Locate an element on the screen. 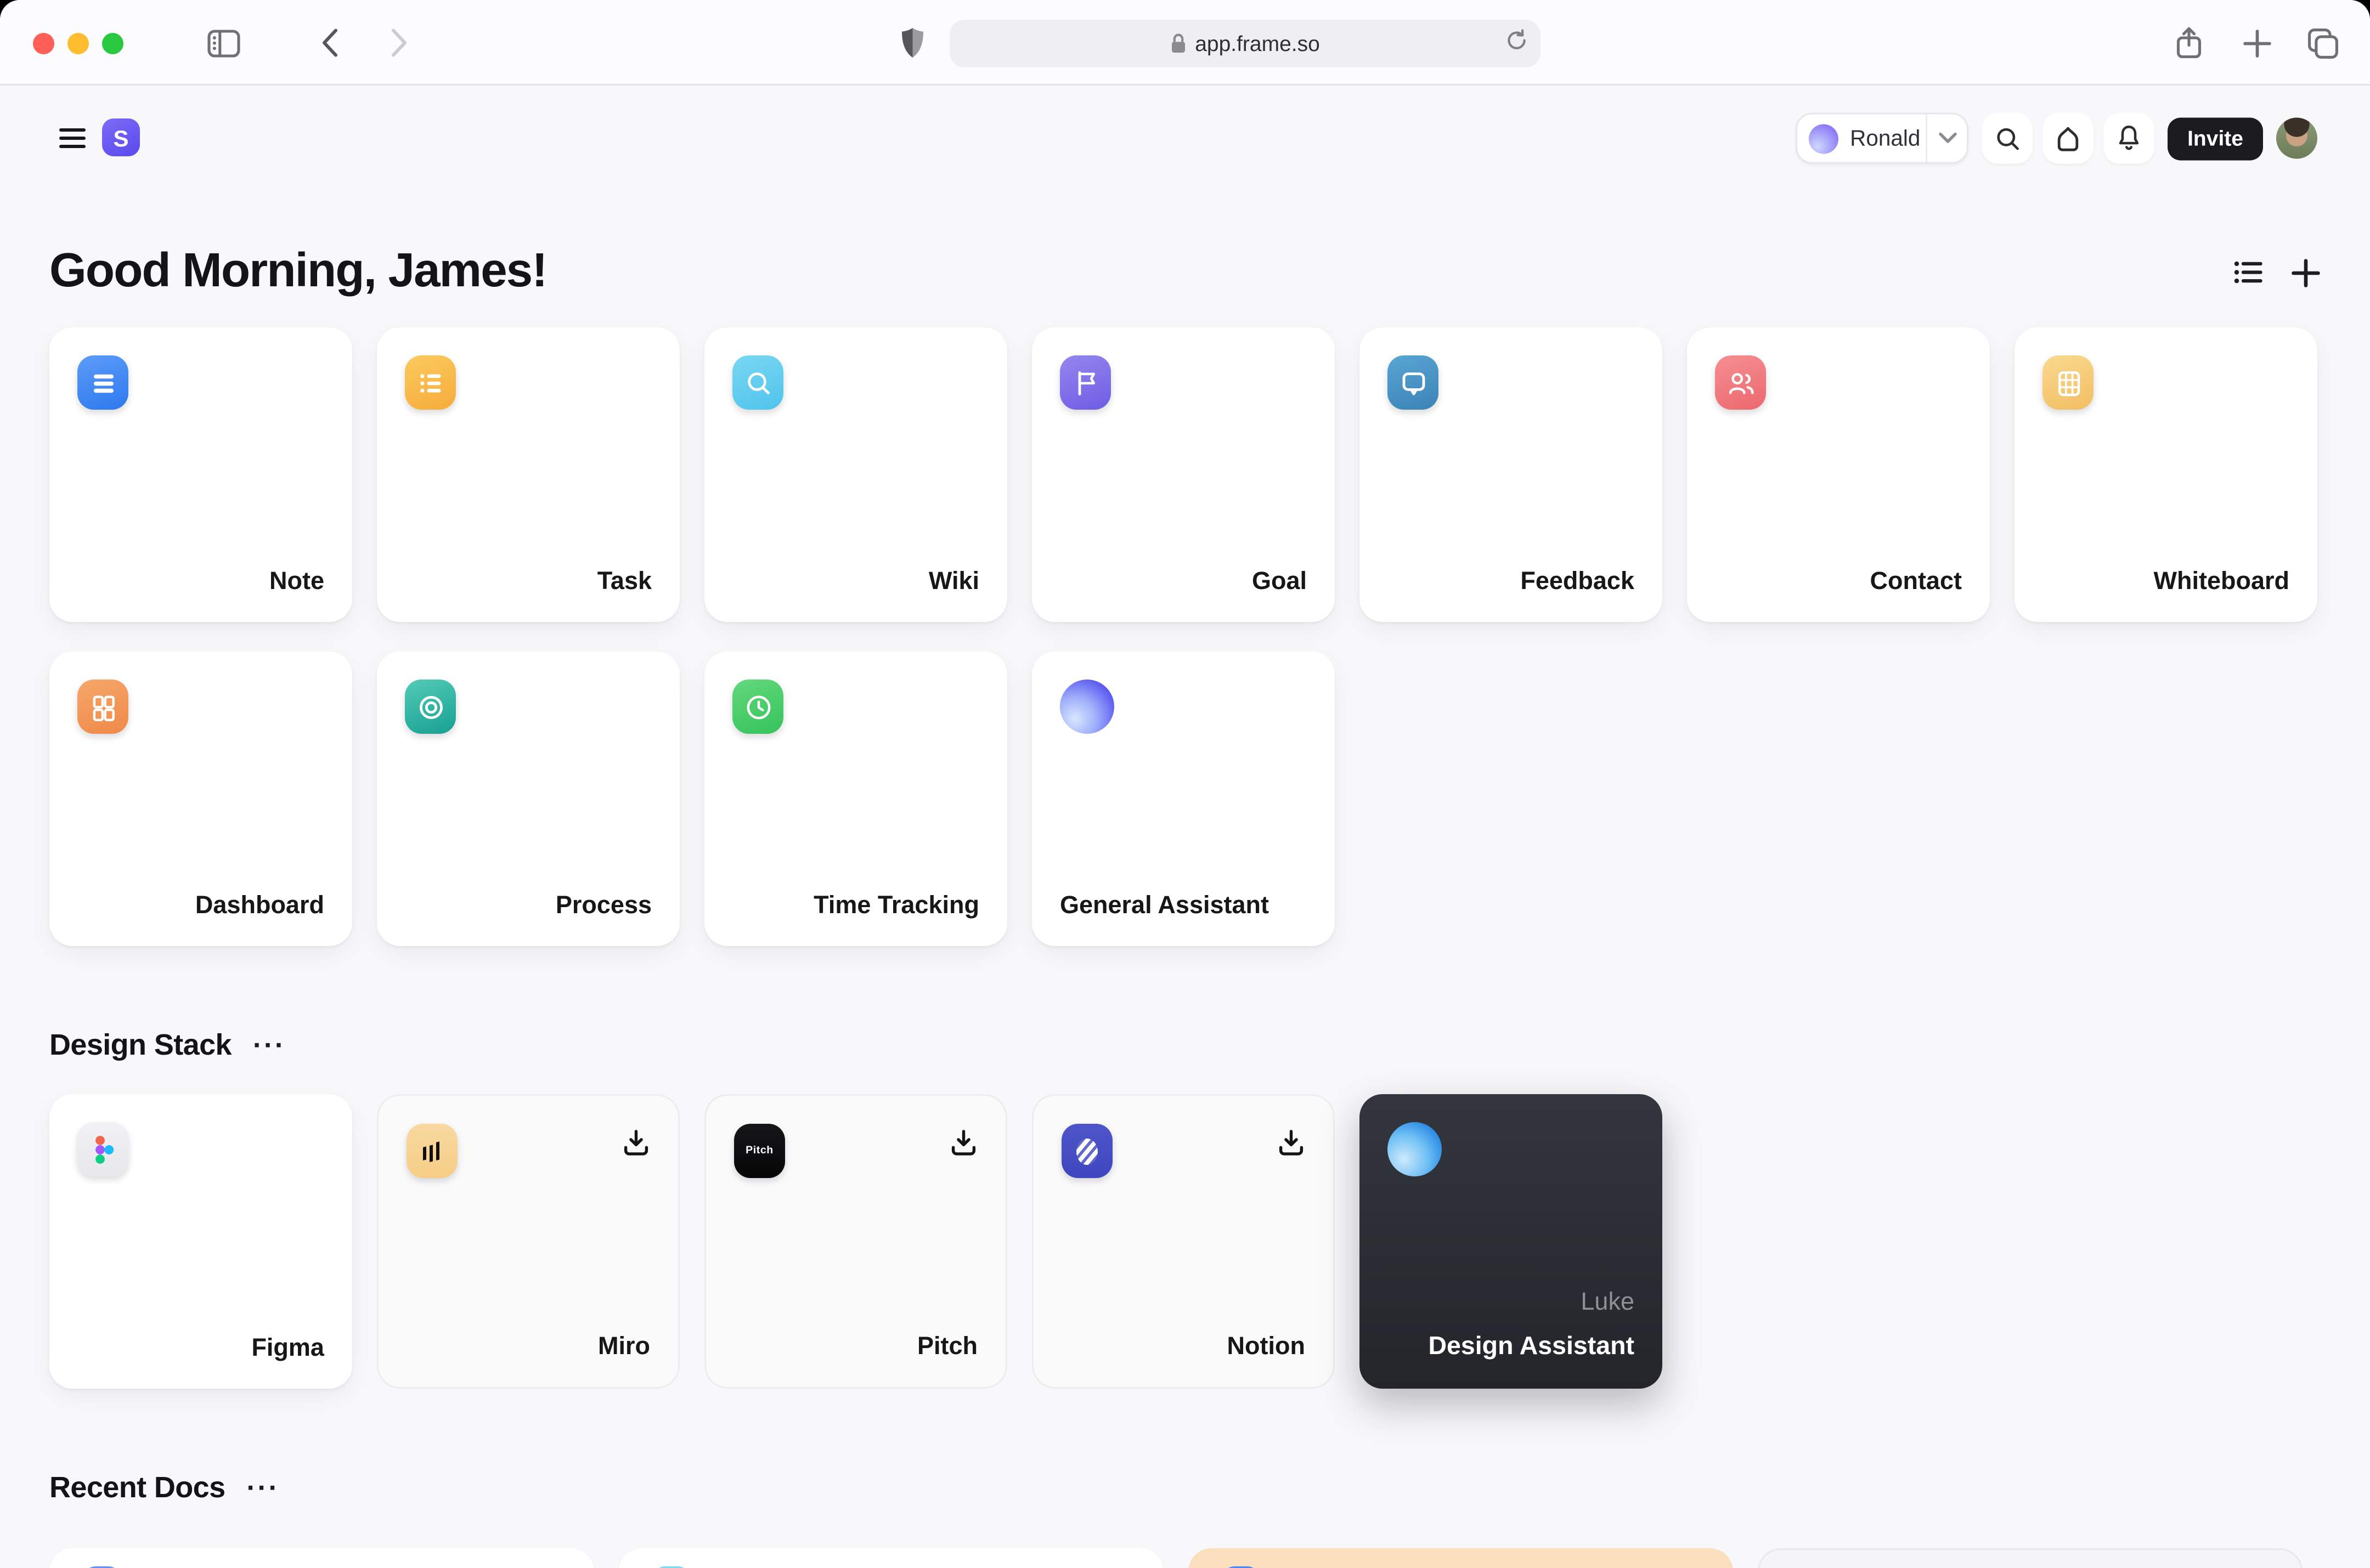 This screenshot has width=2370, height=1568. app-card-label: Feedback is located at coordinates (1577, 582).